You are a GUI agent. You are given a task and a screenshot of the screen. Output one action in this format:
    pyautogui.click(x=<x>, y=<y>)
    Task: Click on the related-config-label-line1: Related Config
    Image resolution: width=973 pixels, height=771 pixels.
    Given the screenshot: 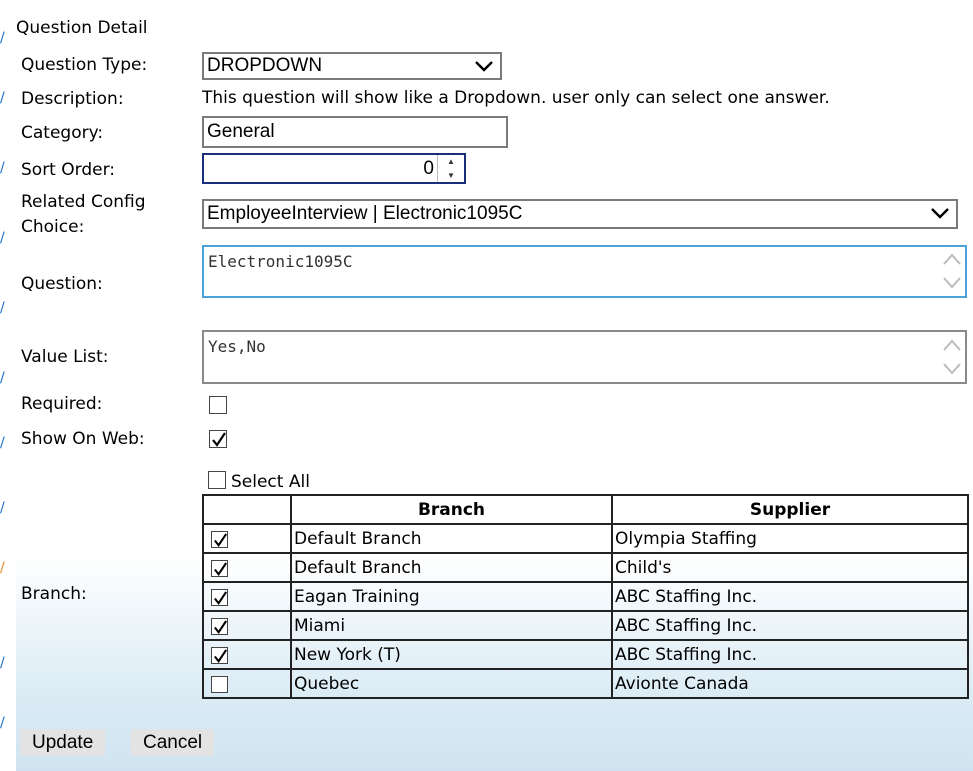 What is the action you would take?
    pyautogui.click(x=83, y=202)
    